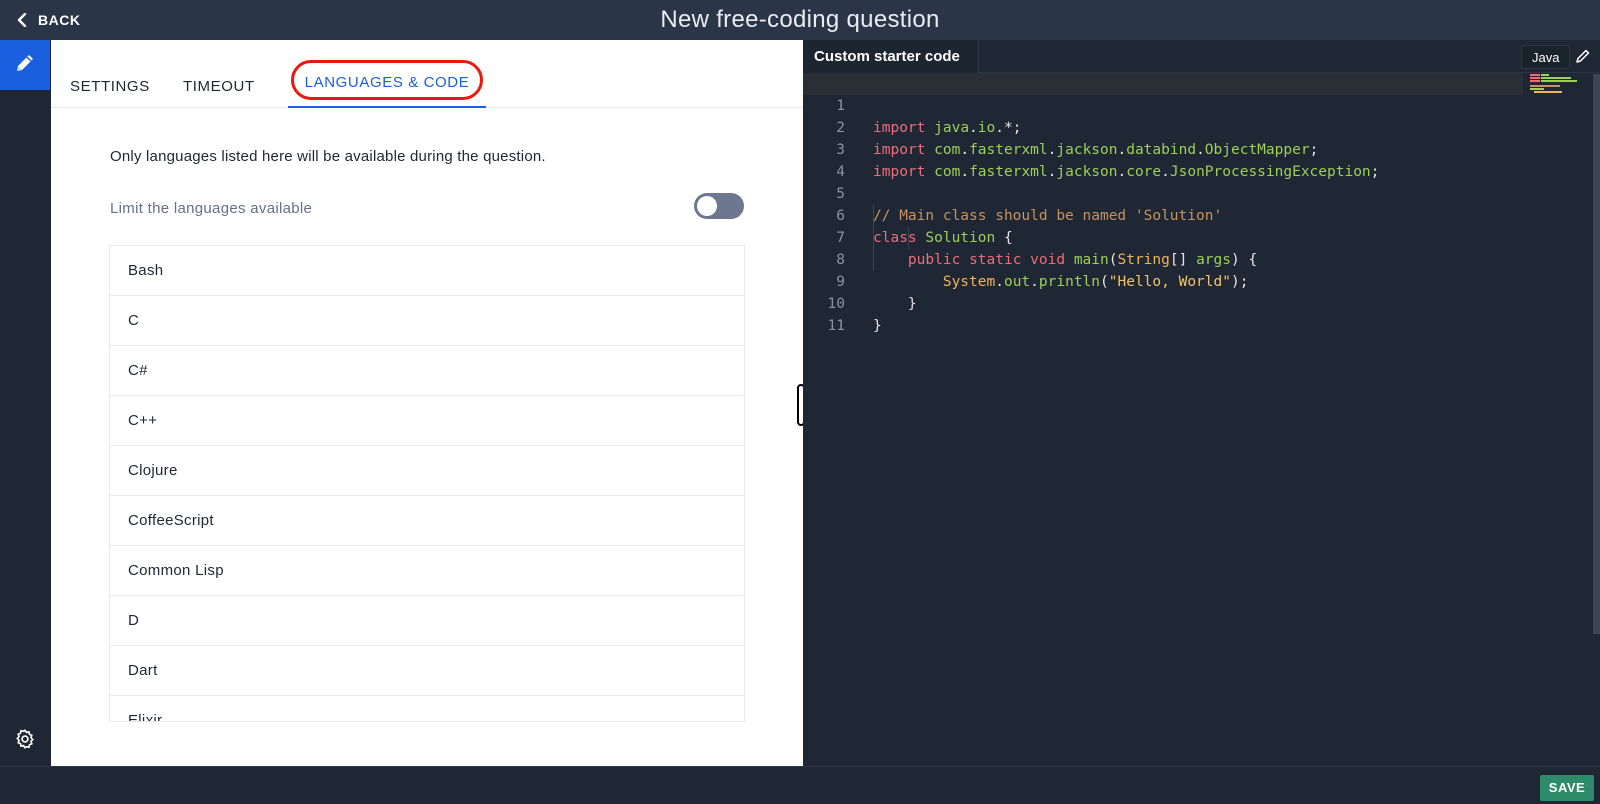  Describe the element at coordinates (387, 107) in the screenshot. I see `active-tab-underline` at that location.